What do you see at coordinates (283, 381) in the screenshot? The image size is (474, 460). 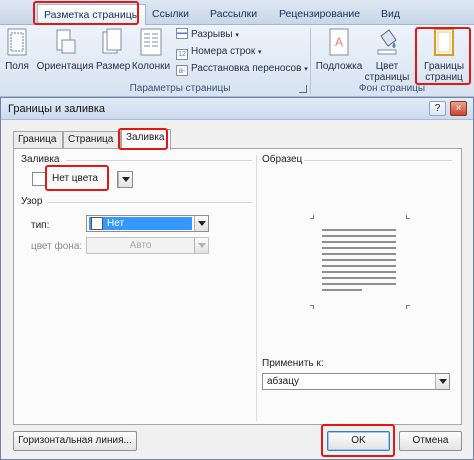 I see `apply-to-value: абзацу` at bounding box center [283, 381].